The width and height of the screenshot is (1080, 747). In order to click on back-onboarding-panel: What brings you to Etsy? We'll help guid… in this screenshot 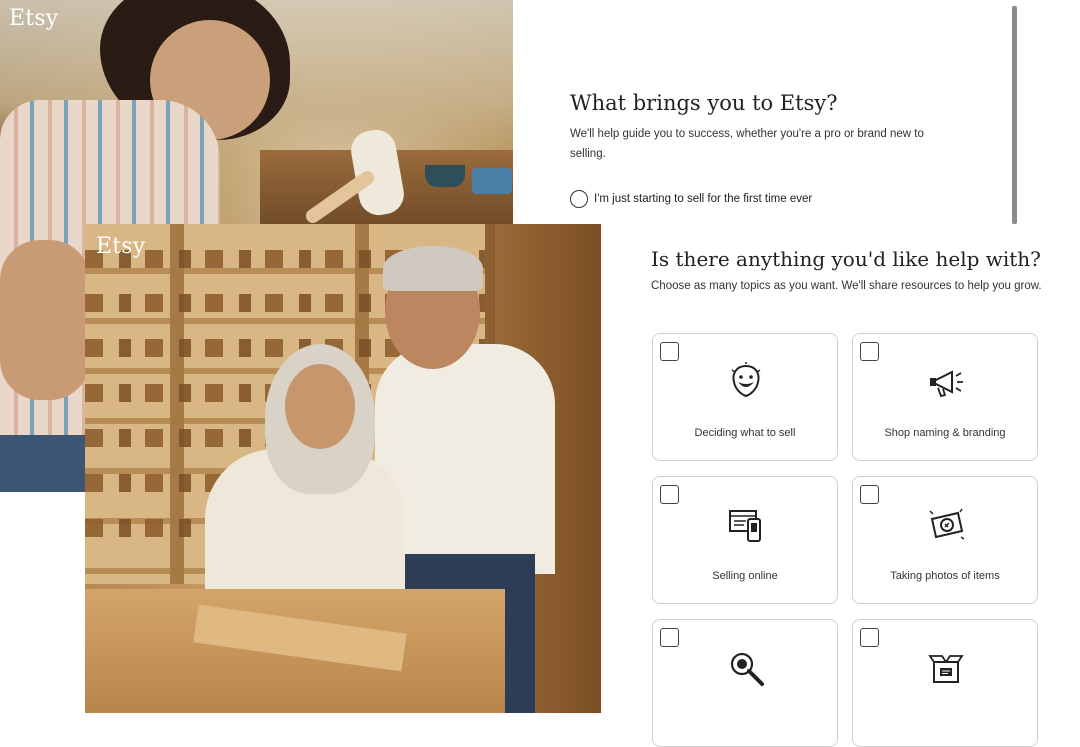, I will do `click(768, 112)`.